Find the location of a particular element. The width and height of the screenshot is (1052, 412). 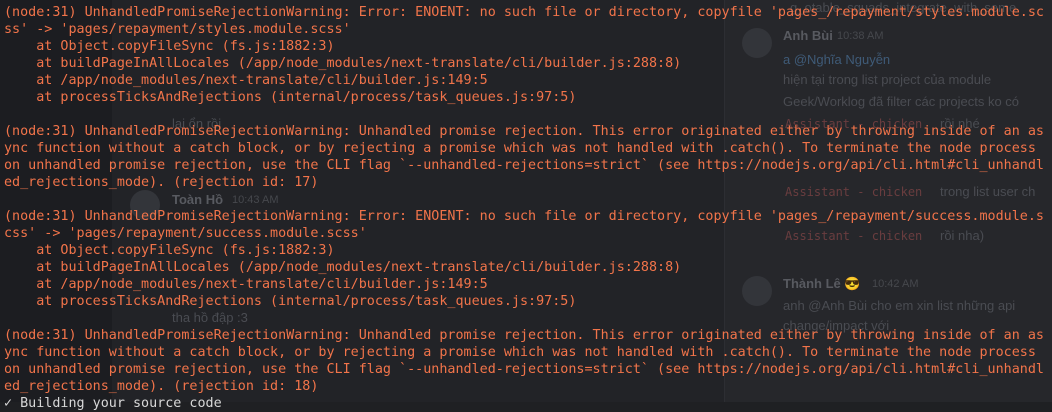

terminal-line: ed_rejections_mode). (rejection id: 17) is located at coordinates (161, 182).